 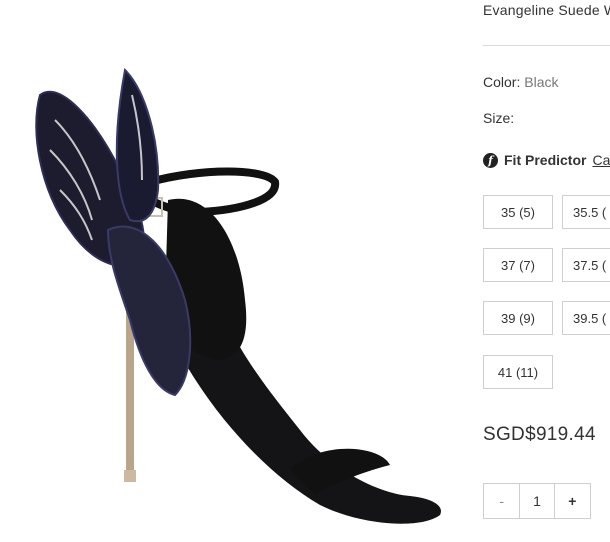 What do you see at coordinates (586, 318) in the screenshot?
I see `size-option: 39.5 (` at bounding box center [586, 318].